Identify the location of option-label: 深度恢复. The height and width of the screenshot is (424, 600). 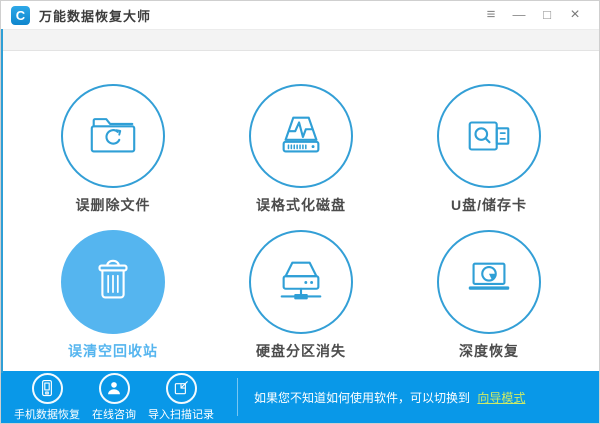
(489, 351).